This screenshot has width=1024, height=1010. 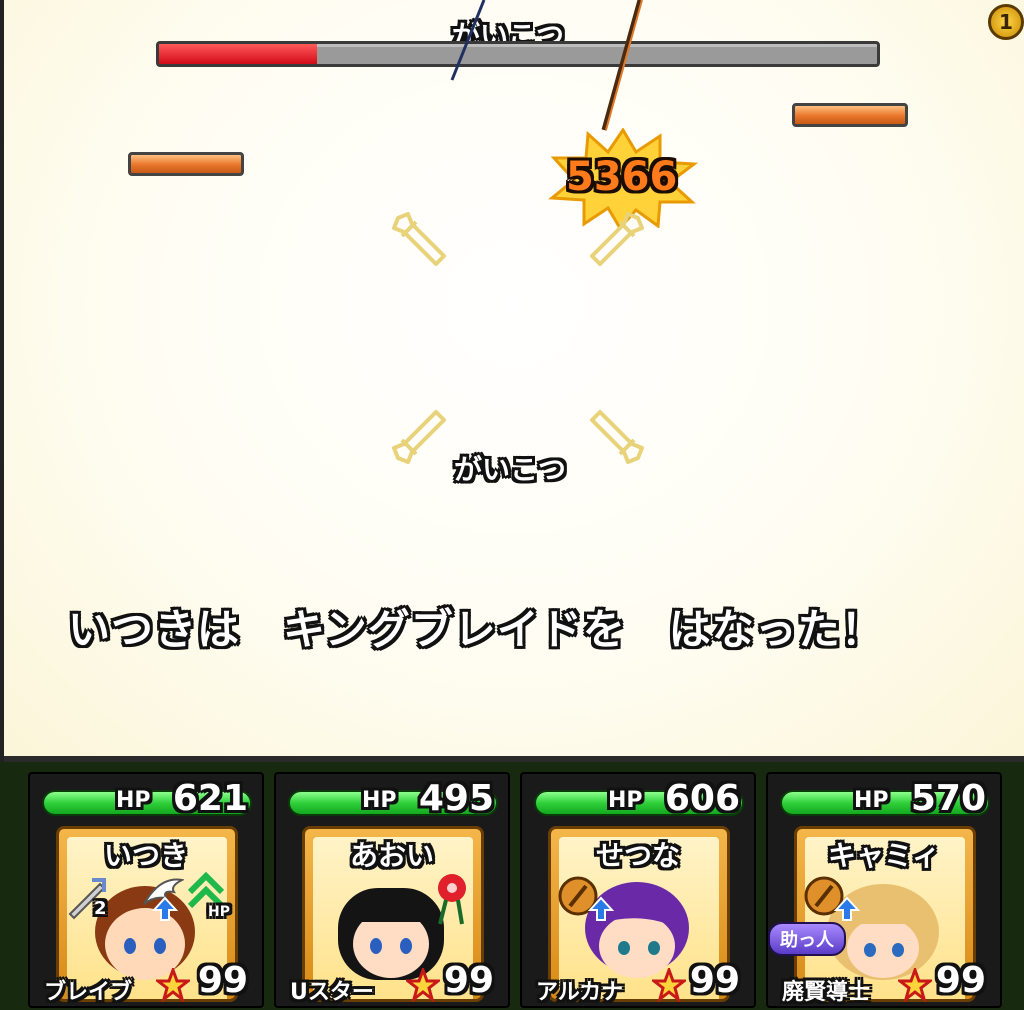 What do you see at coordinates (826, 992) in the screenshot?
I see `job-label: 廃賢導士` at bounding box center [826, 992].